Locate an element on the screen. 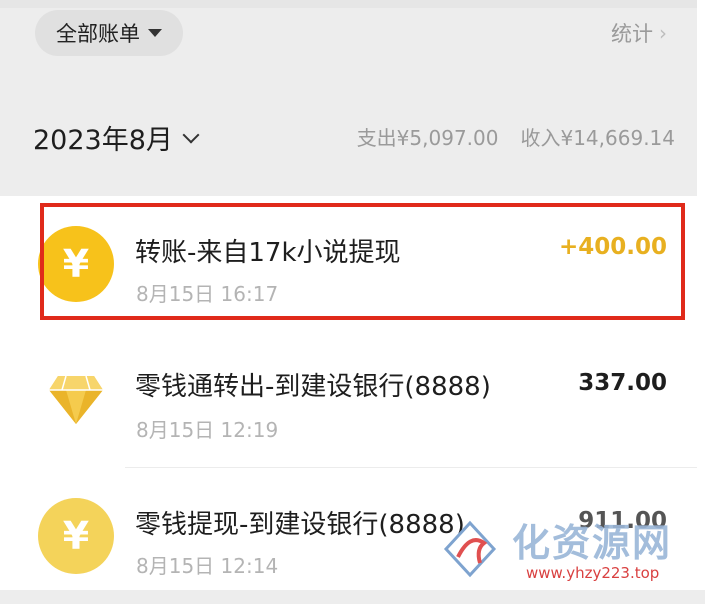  expense-summary: 支出¥5,097.00 is located at coordinates (427, 138).